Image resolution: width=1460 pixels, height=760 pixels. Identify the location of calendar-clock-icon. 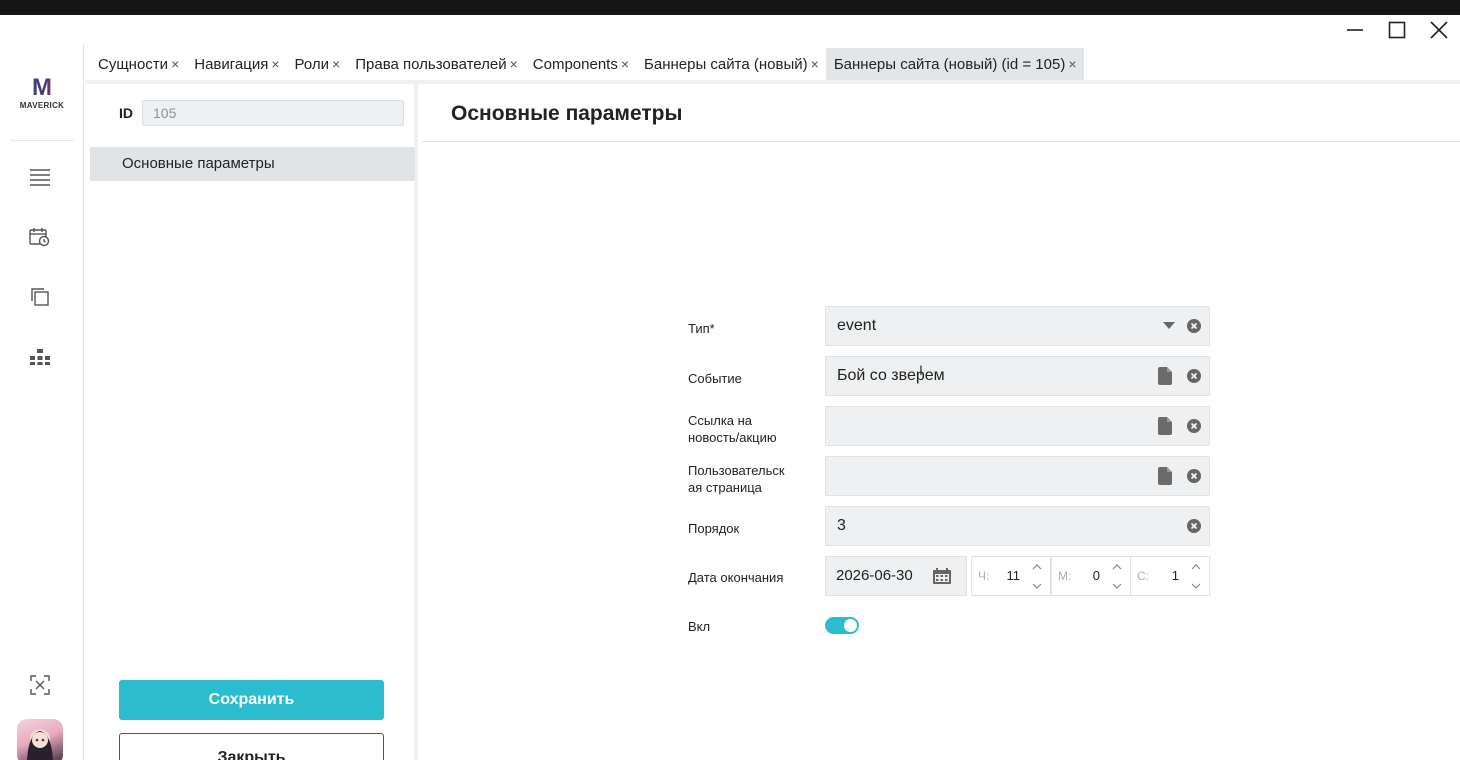
(40, 237).